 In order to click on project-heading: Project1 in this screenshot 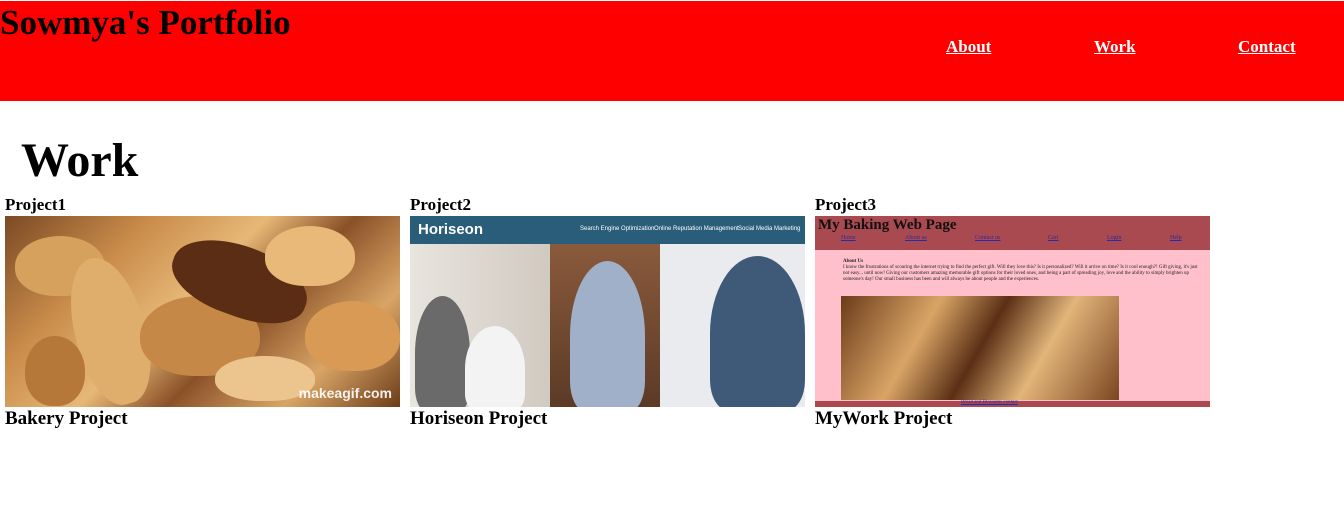, I will do `click(36, 204)`.